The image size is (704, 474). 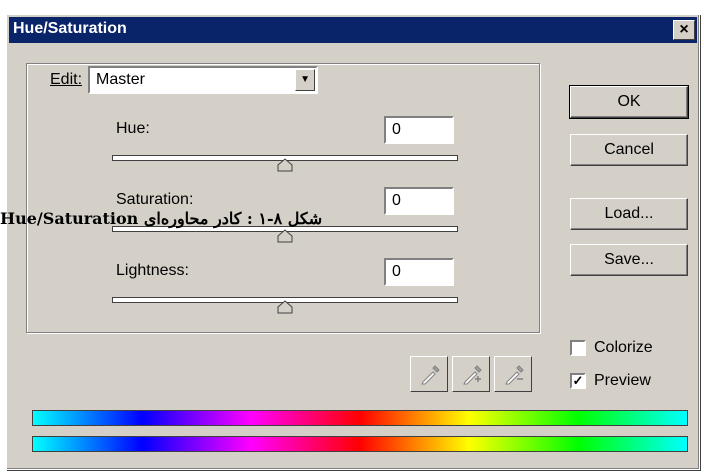 I want to click on preview-label: Preview, so click(x=622, y=380).